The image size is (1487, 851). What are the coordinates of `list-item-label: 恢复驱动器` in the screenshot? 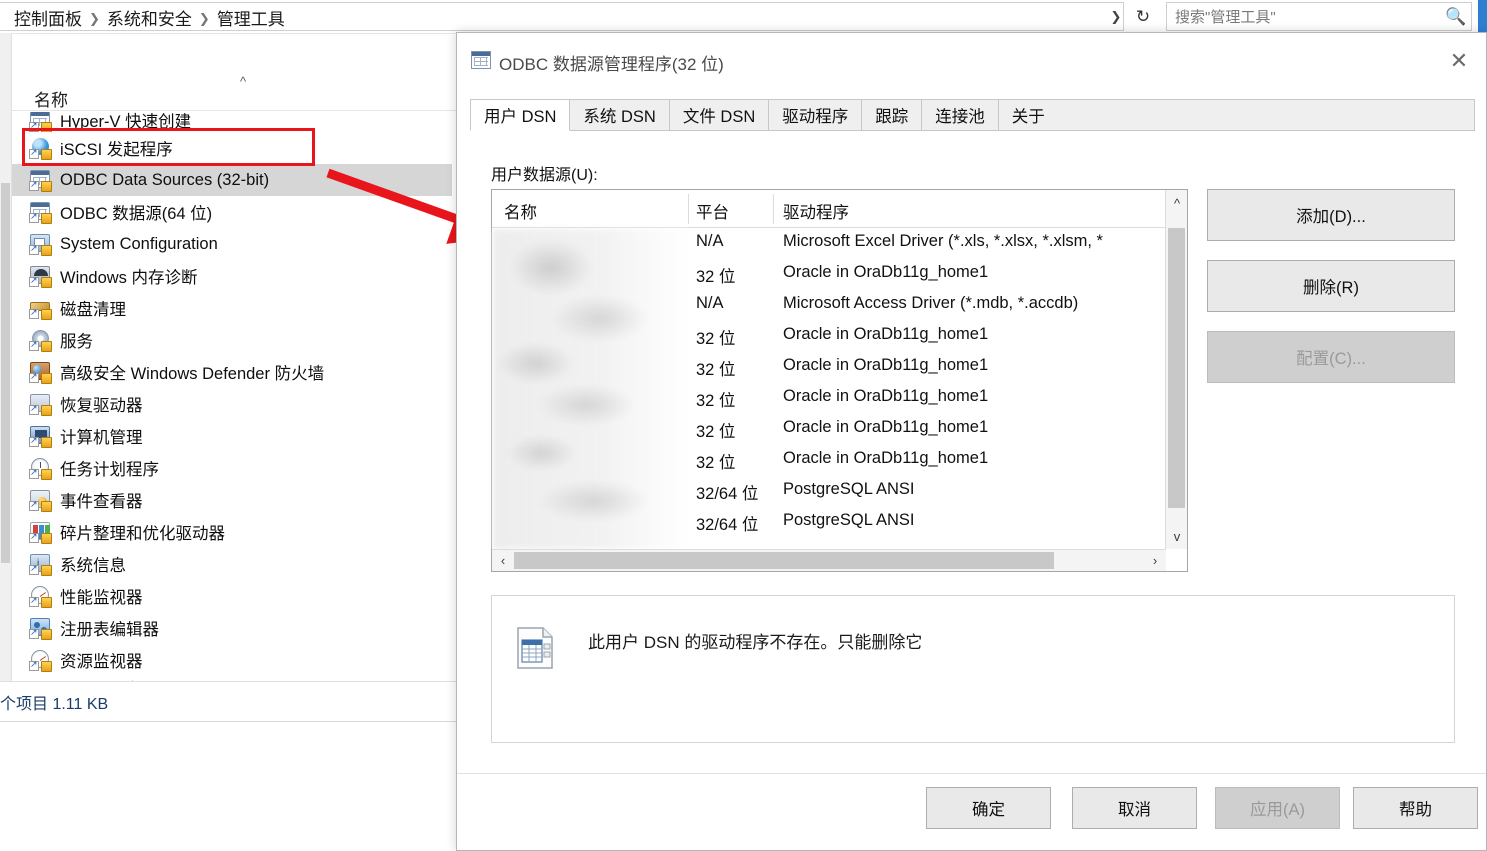 It's located at (101, 406).